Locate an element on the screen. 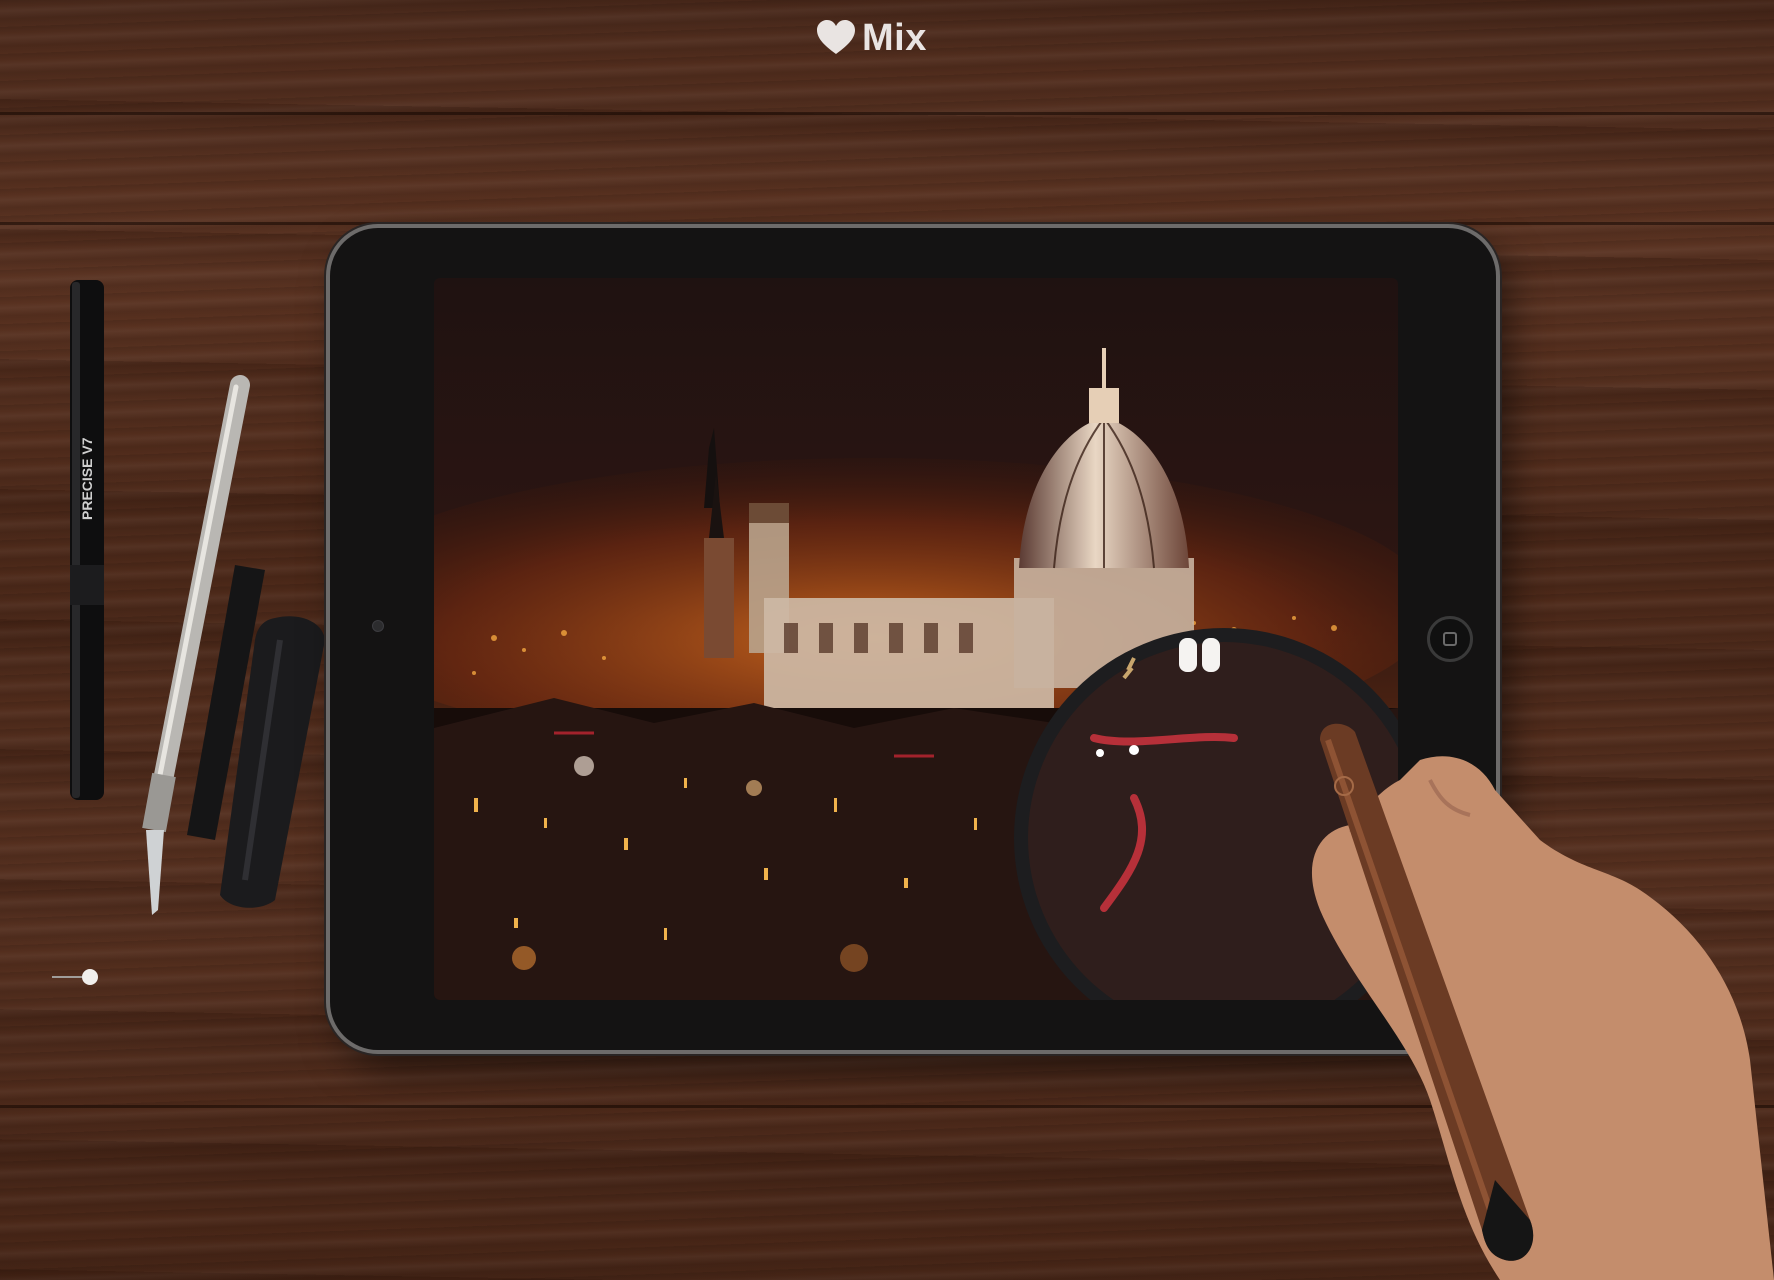 The width and height of the screenshot is (1774, 1280). charcoal-block is located at coordinates (272, 762).